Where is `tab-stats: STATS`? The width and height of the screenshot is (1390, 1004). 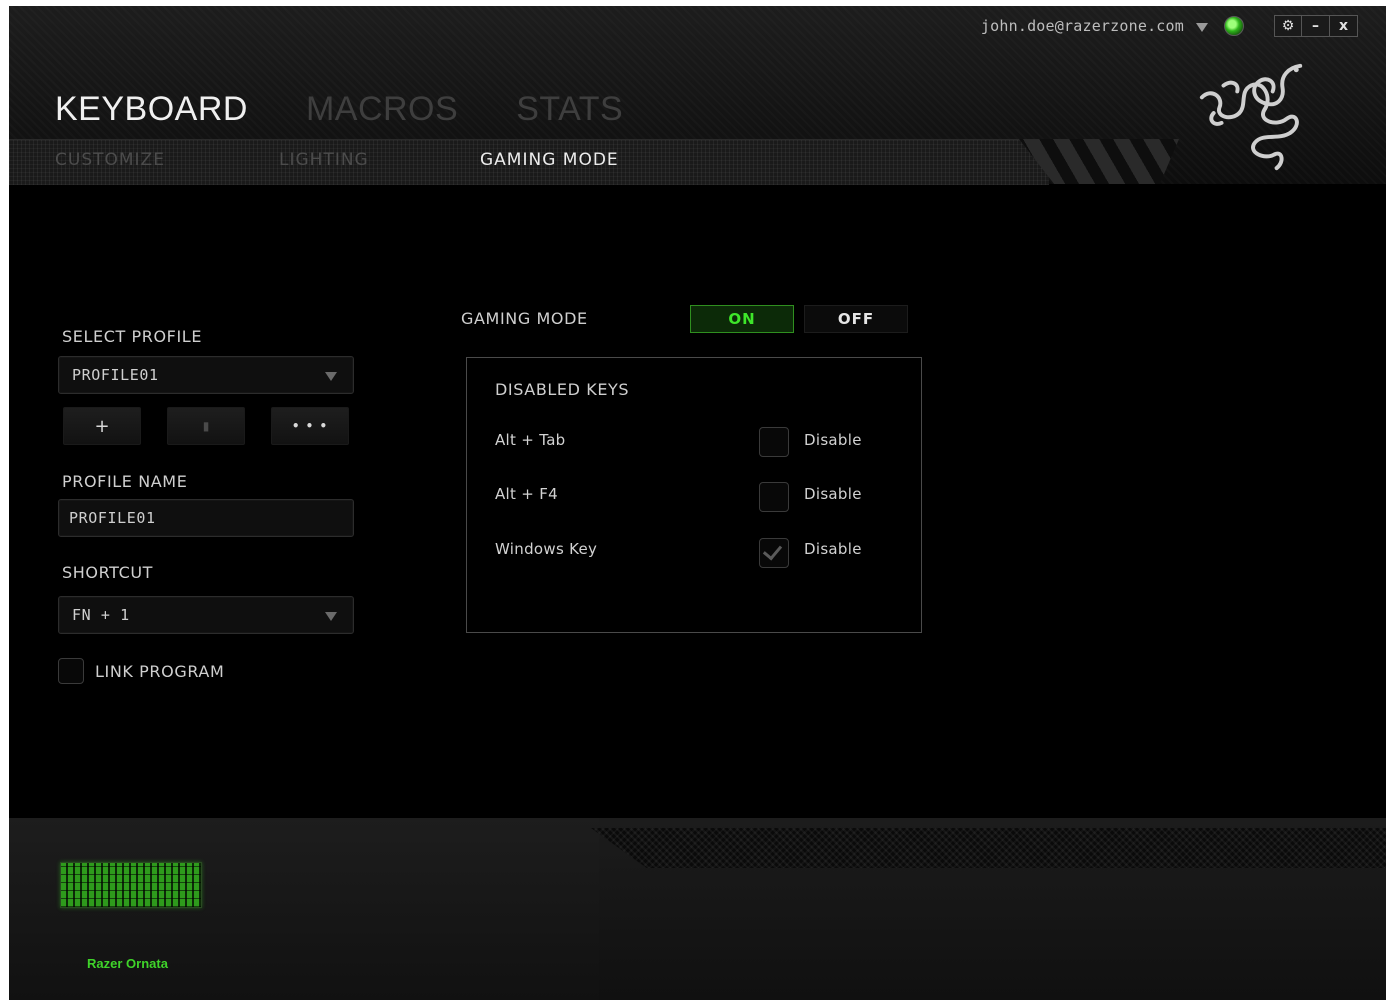
tab-stats: STATS is located at coordinates (569, 109).